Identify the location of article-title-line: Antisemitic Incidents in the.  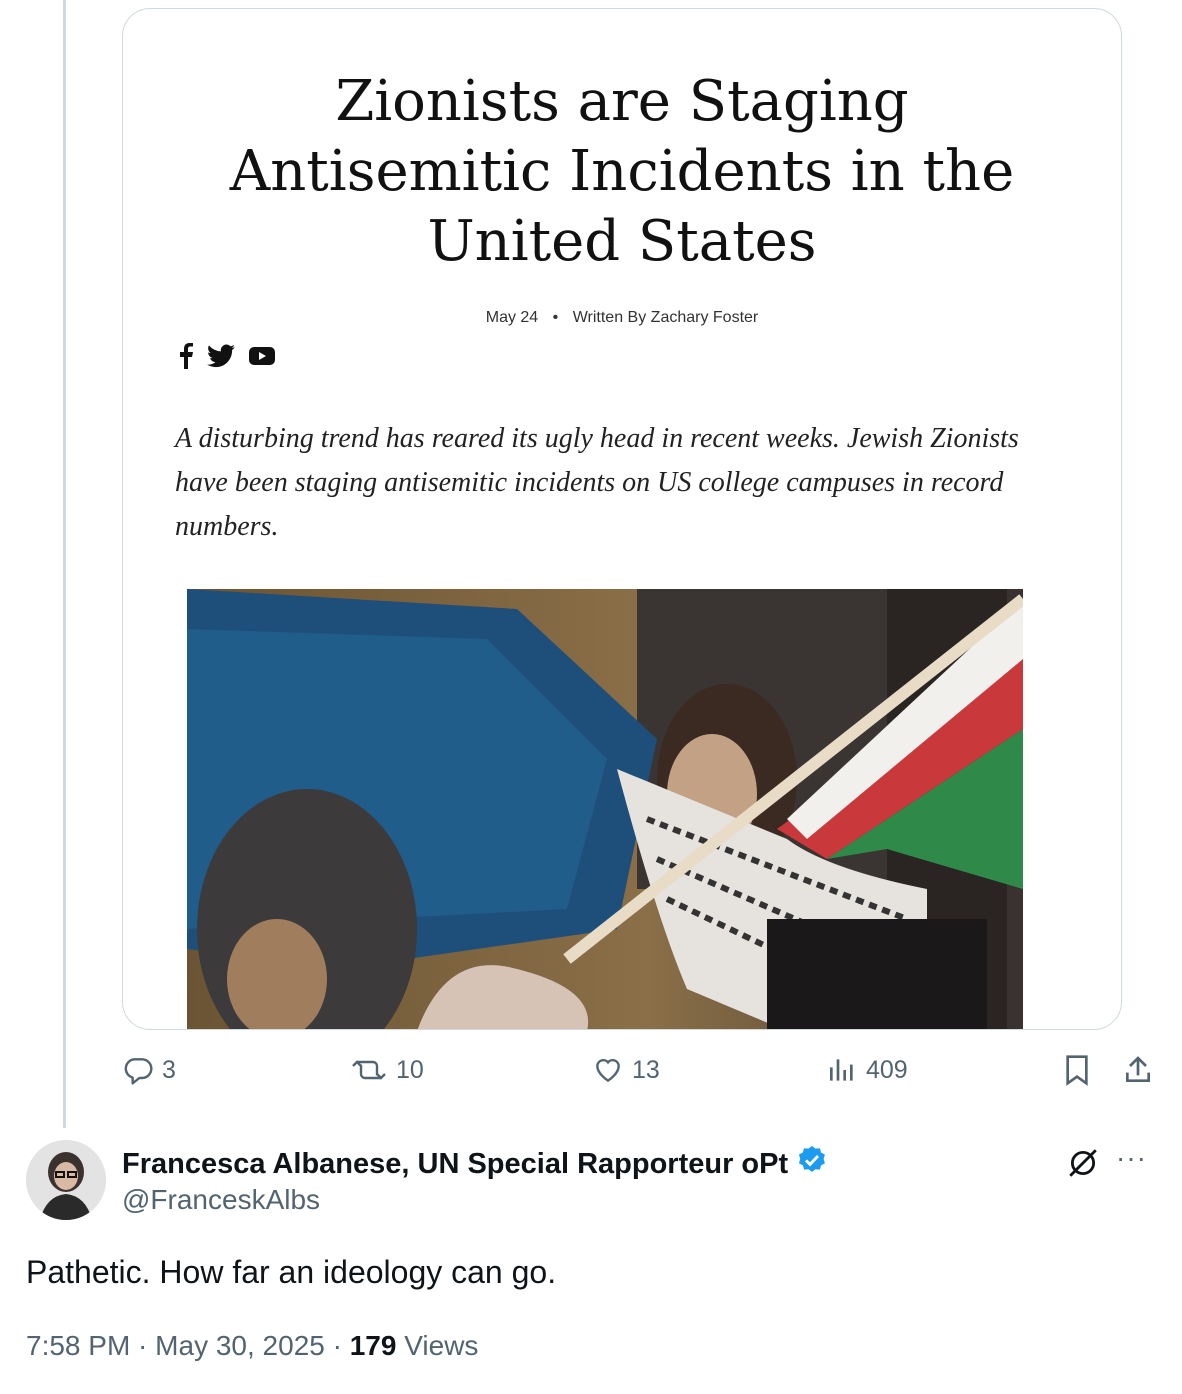
(622, 171).